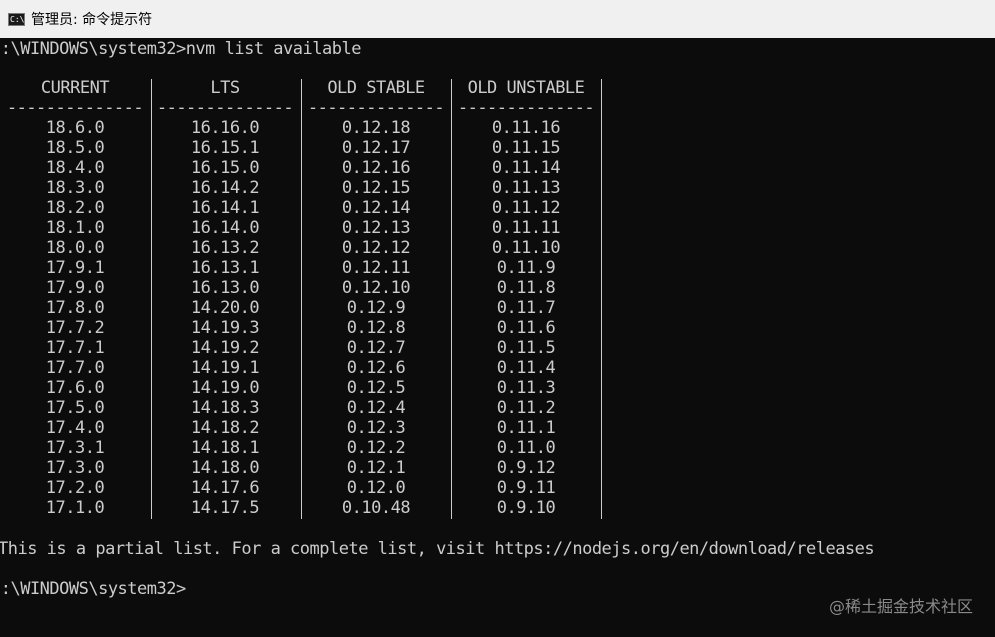 The height and width of the screenshot is (637, 995). I want to click on version-cell: 0.12.9, so click(376, 308).